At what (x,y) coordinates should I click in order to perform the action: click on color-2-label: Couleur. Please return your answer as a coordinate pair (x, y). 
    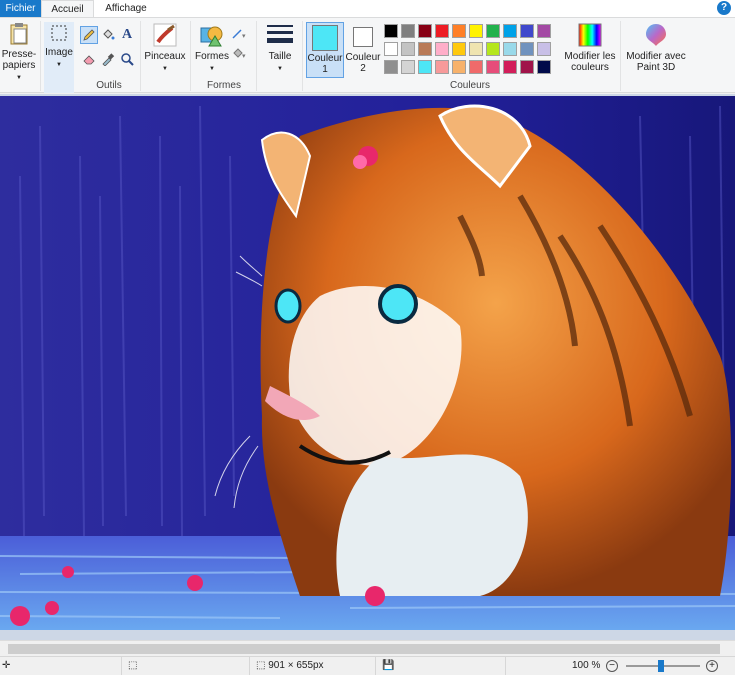
    Looking at the image, I should click on (363, 57).